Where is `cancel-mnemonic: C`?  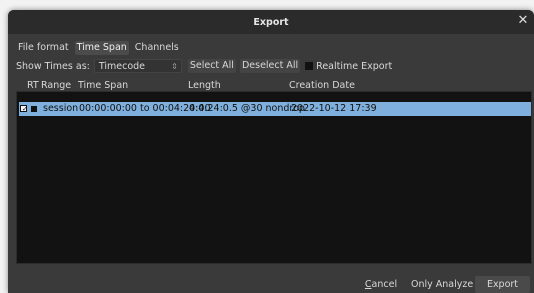
cancel-mnemonic: C is located at coordinates (368, 284).